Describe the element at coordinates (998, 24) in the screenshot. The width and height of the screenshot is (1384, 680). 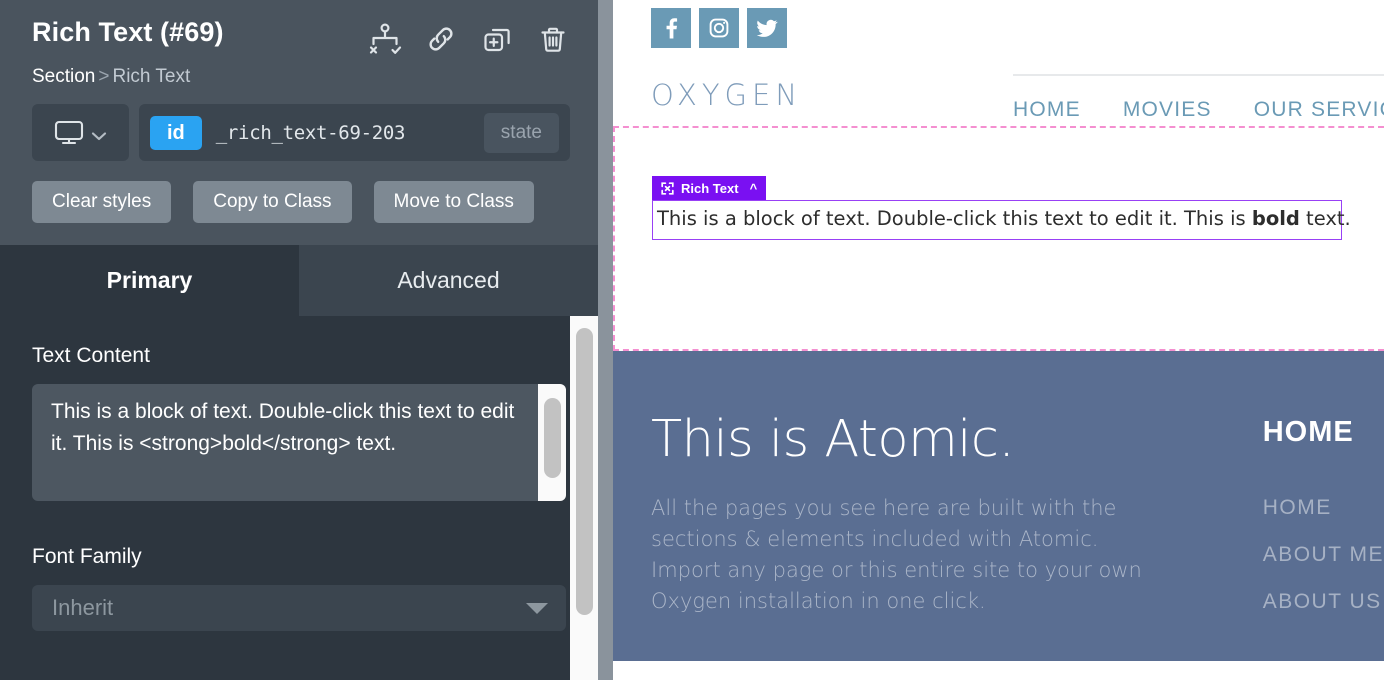
I see `social-links` at that location.